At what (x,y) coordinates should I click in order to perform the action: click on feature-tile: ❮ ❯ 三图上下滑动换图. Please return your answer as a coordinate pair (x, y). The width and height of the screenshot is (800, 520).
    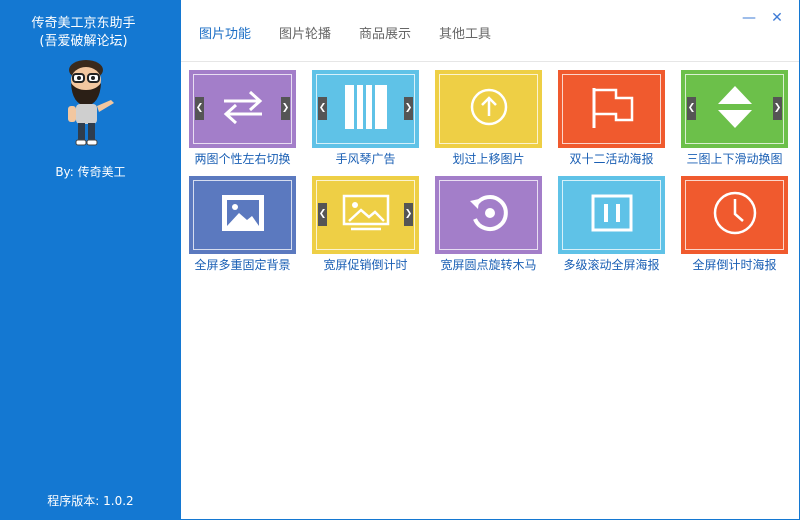
    Looking at the image, I should click on (734, 122).